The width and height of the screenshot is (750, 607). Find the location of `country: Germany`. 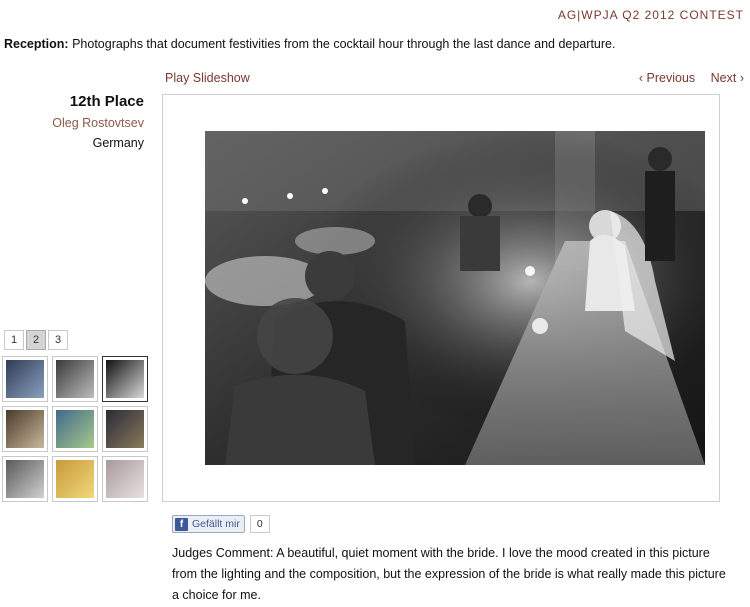

country: Germany is located at coordinates (118, 143).